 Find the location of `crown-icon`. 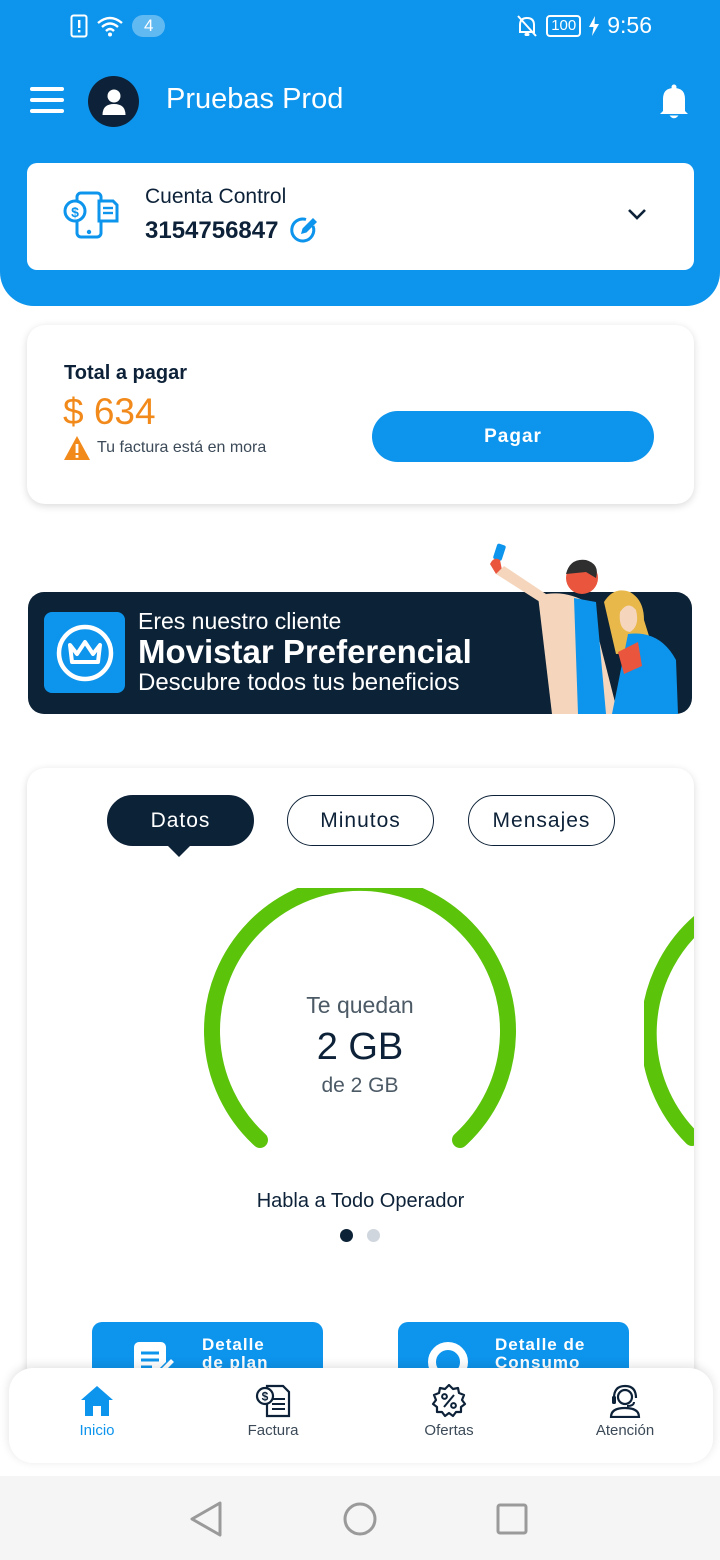

crown-icon is located at coordinates (84, 652).